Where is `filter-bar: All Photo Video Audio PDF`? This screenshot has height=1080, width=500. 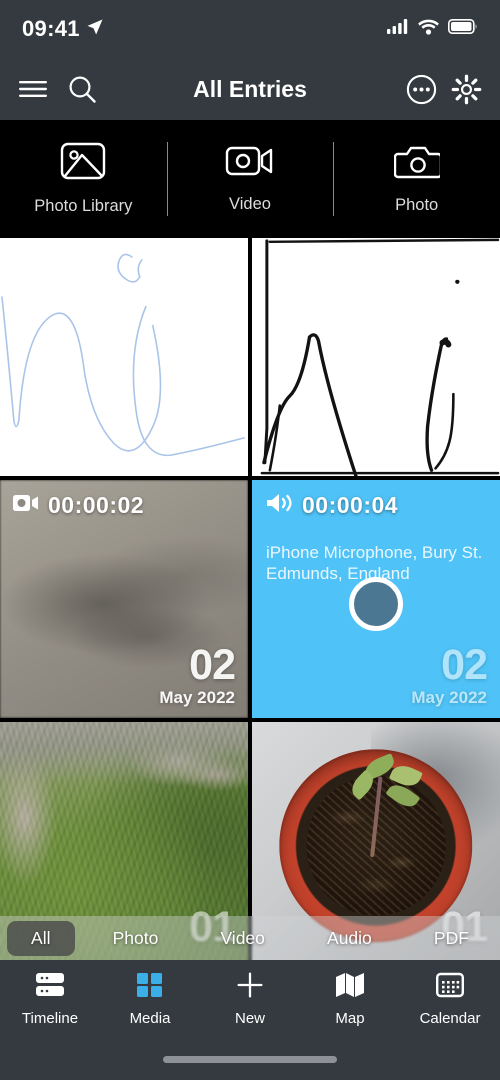
filter-bar: All Photo Video Audio PDF is located at coordinates (250, 938).